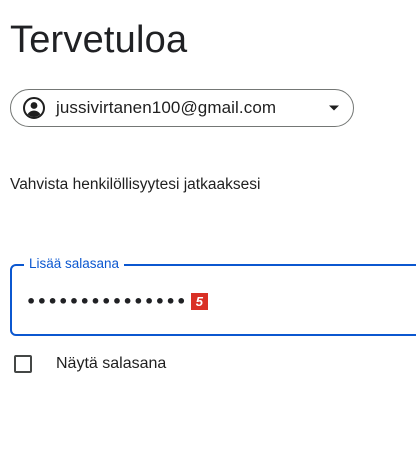 The image size is (416, 455). I want to click on show-password-label: Näytä salasana, so click(111, 363).